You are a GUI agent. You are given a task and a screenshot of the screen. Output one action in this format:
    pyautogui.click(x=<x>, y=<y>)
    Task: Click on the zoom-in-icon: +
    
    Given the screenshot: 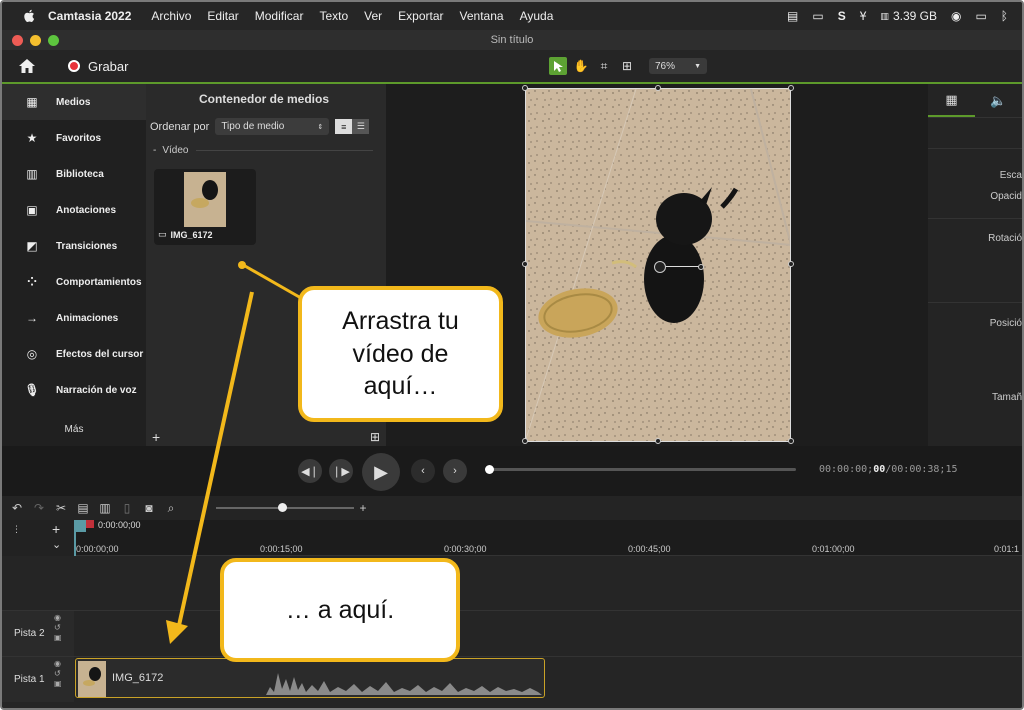 What is the action you would take?
    pyautogui.click(x=363, y=508)
    